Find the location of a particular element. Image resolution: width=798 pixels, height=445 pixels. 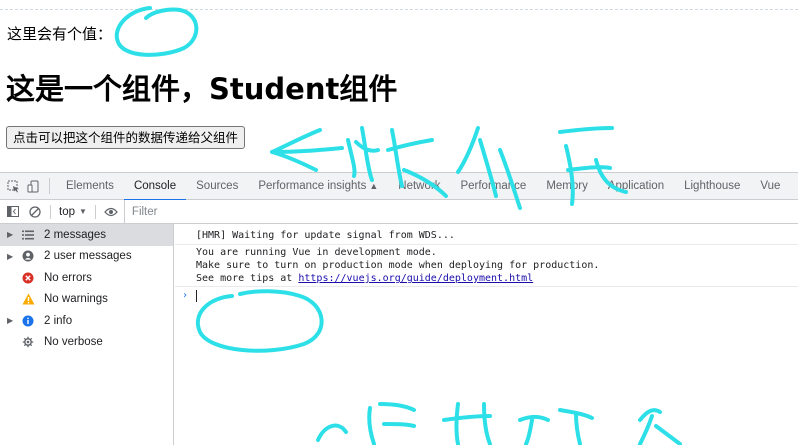

console-prompt-icon: › is located at coordinates (185, 295).